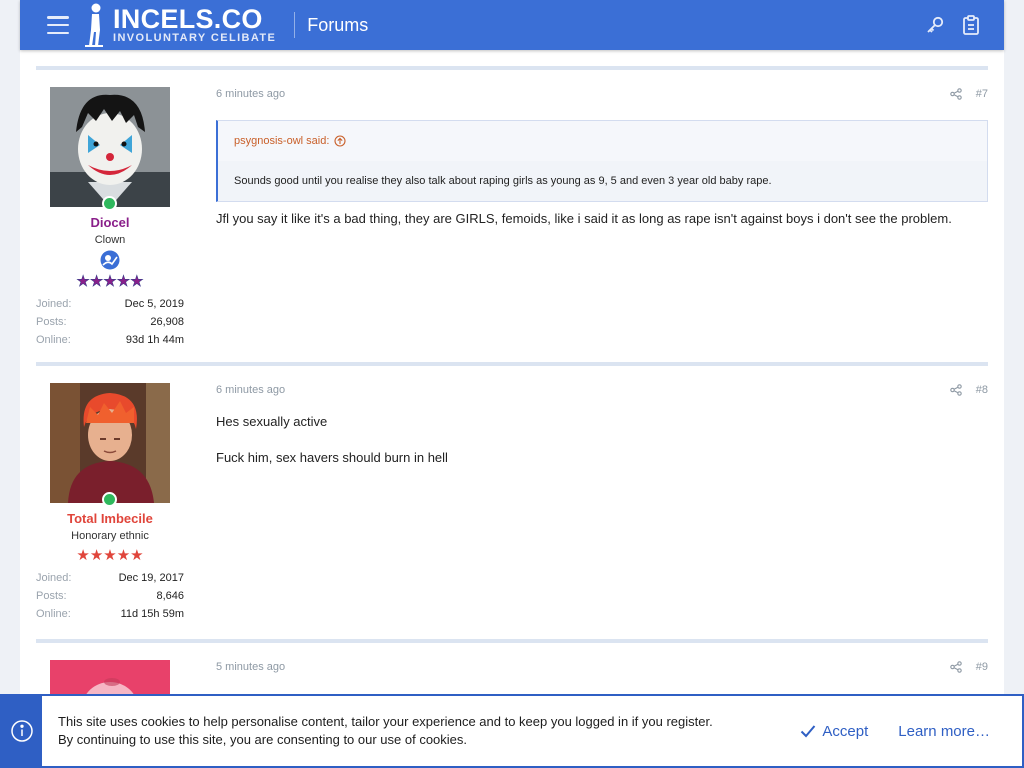  What do you see at coordinates (295, 25) in the screenshot?
I see `header-divider` at bounding box center [295, 25].